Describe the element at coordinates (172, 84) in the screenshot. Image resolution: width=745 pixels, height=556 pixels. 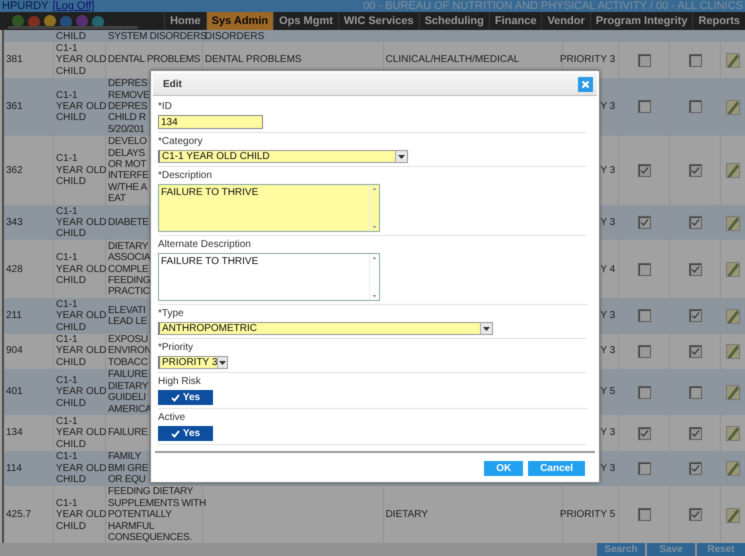
I see `dialog-title: Edit` at that location.